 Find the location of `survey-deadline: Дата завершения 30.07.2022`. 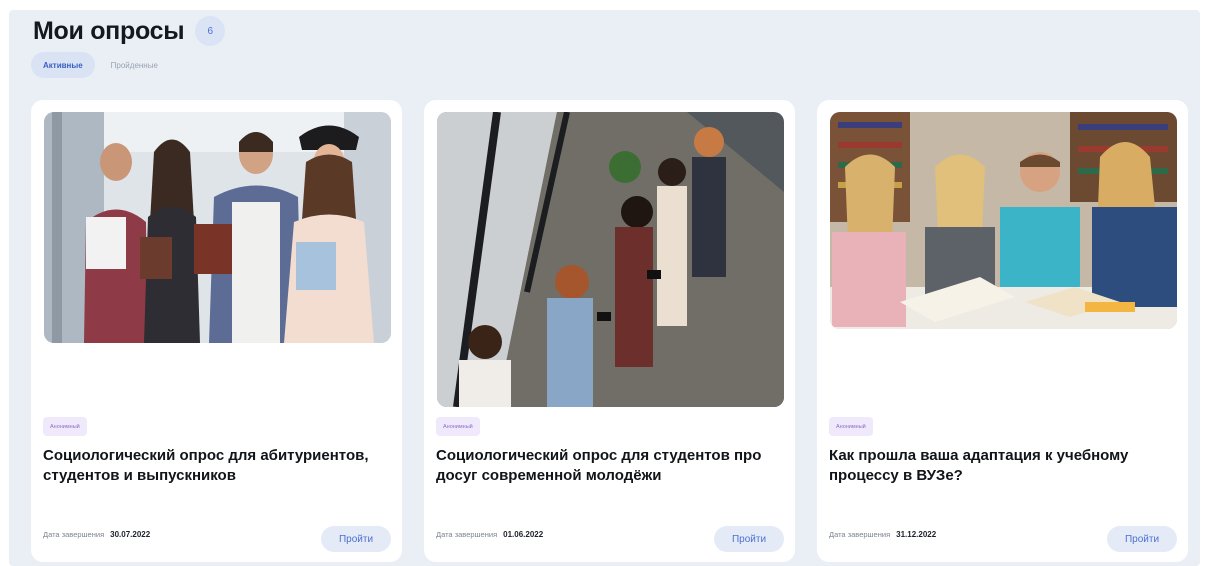

survey-deadline: Дата завершения 30.07.2022 is located at coordinates (96, 534).